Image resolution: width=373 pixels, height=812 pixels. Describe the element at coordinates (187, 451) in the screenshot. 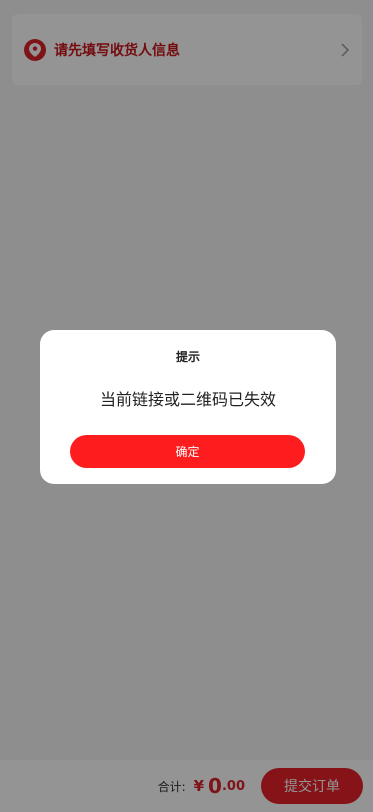

I see `confirm-button: 确定` at that location.